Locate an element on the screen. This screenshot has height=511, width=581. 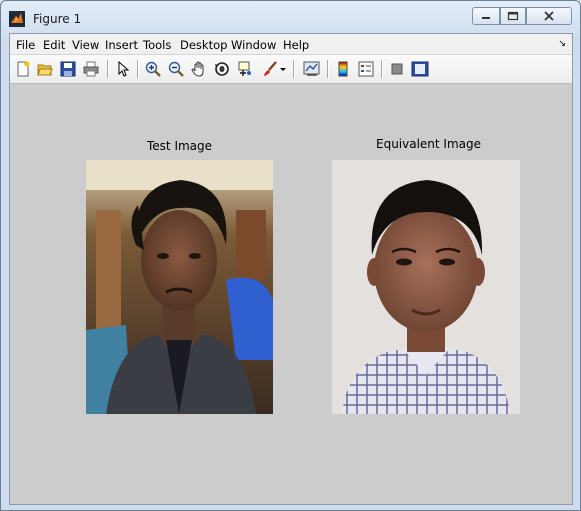
new-figure-button is located at coordinates (23, 69).